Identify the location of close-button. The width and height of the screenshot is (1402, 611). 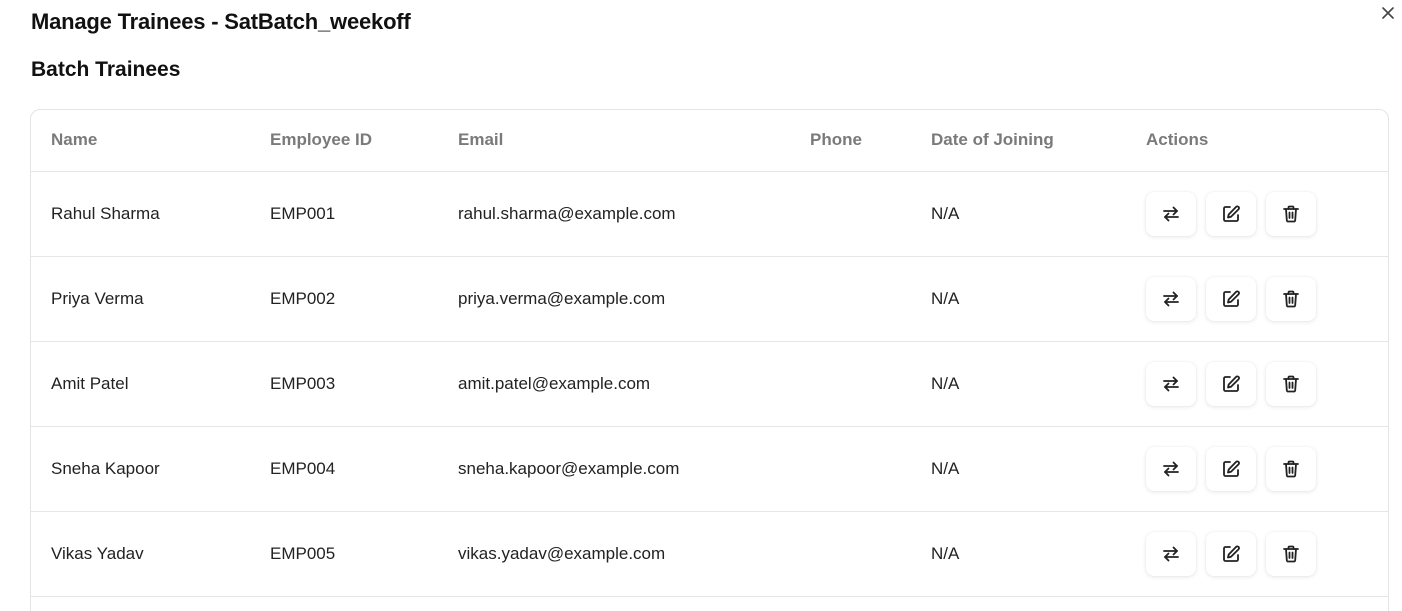
(1388, 13).